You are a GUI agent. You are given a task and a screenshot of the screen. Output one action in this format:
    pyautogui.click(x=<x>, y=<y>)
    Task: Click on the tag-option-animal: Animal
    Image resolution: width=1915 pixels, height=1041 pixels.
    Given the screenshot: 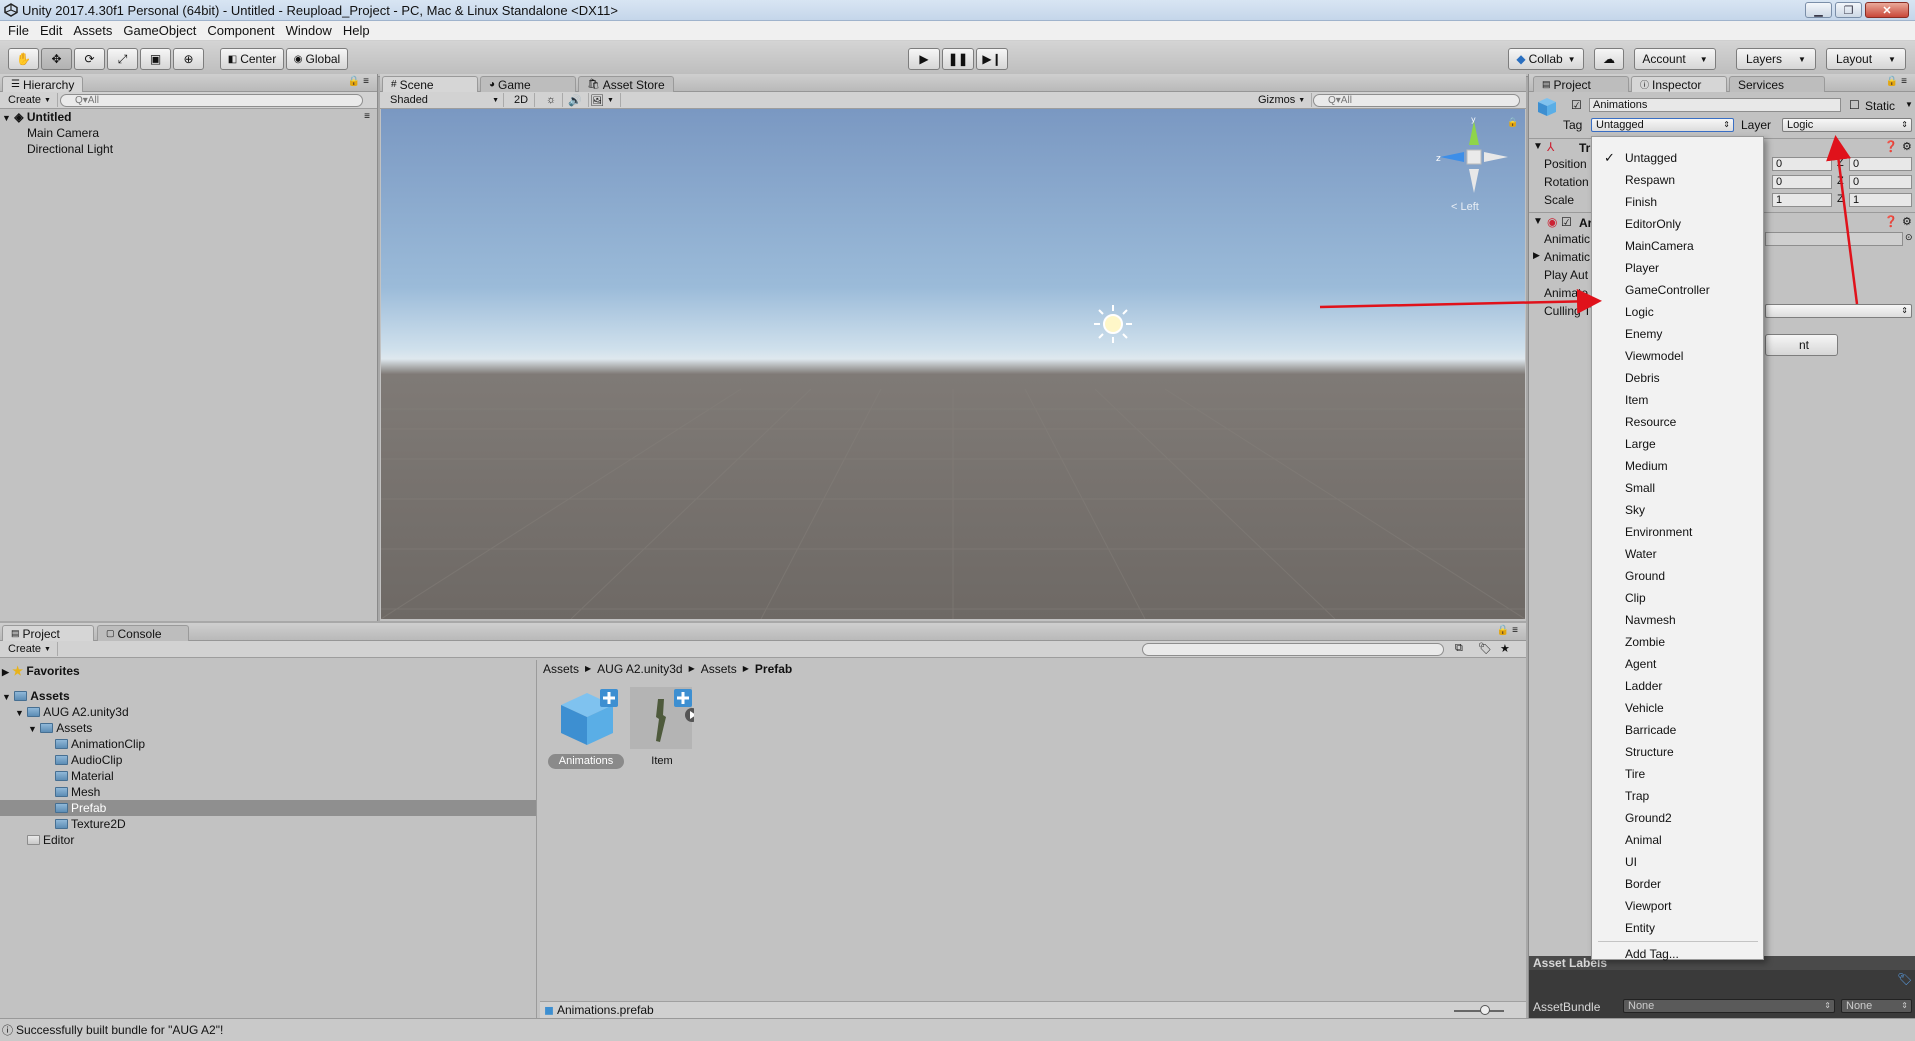 What is the action you would take?
    pyautogui.click(x=1677, y=840)
    